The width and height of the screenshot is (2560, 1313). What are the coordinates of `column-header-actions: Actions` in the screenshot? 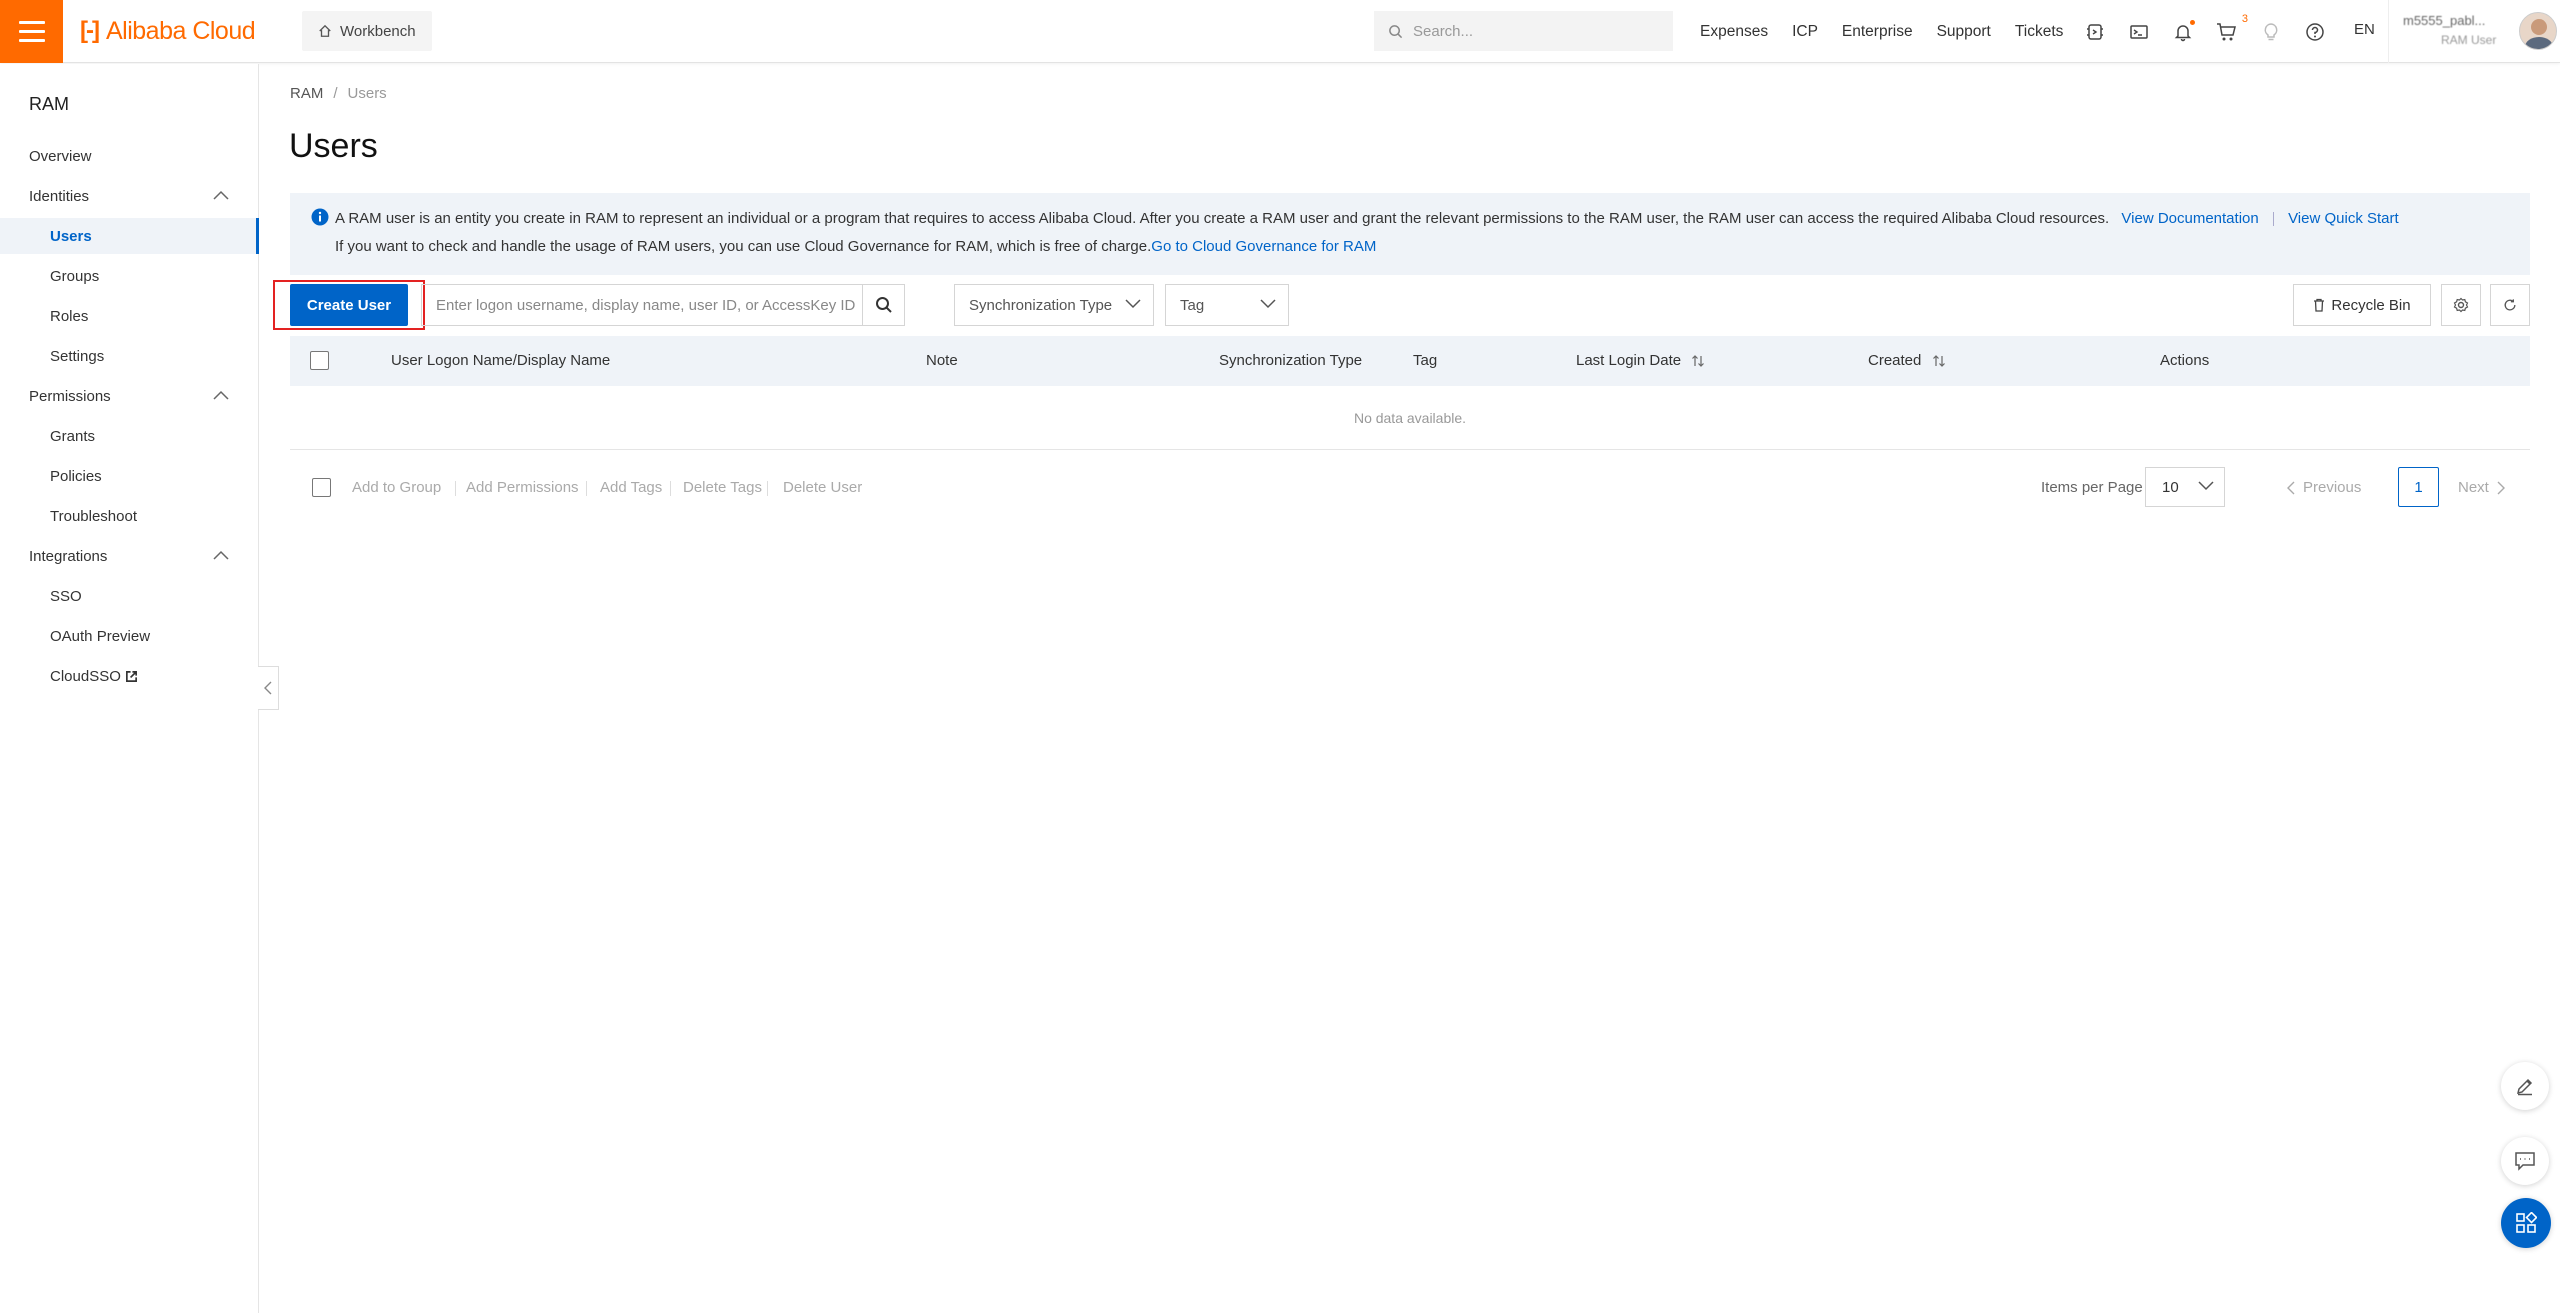 It's located at (2185, 360).